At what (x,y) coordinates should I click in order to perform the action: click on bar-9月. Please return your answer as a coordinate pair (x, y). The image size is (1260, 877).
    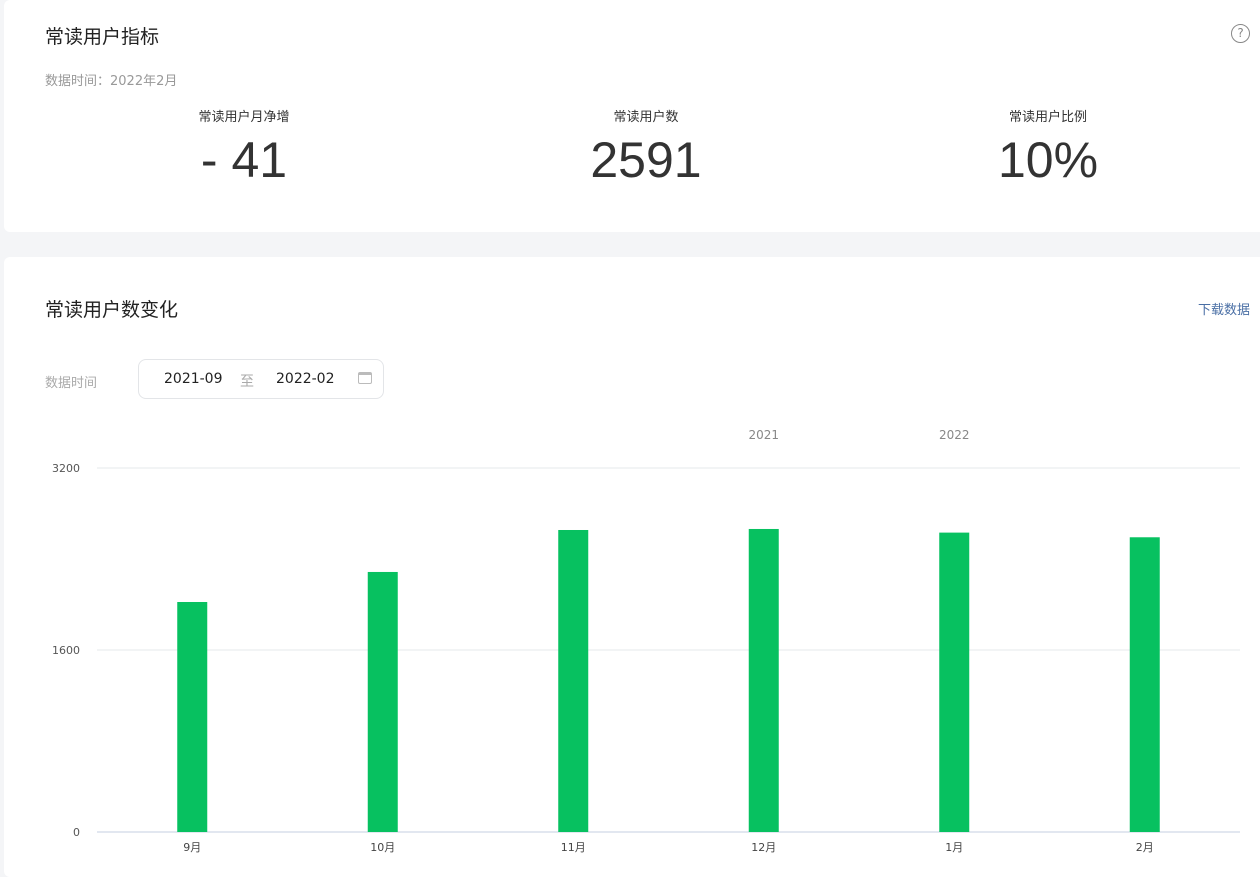
    Looking at the image, I should click on (192, 716).